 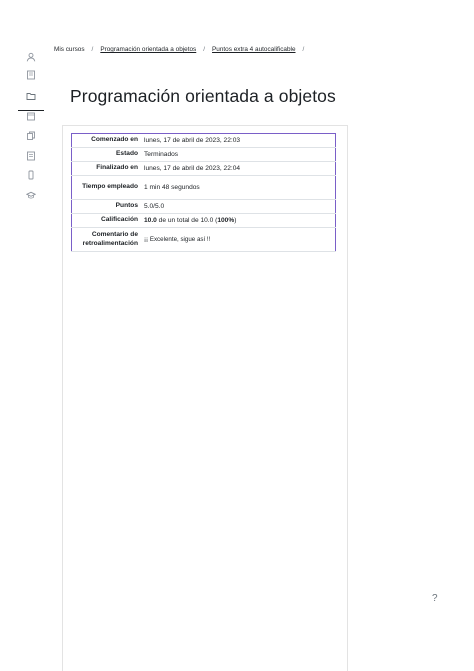 What do you see at coordinates (435, 598) in the screenshot?
I see `help-button: ?` at bounding box center [435, 598].